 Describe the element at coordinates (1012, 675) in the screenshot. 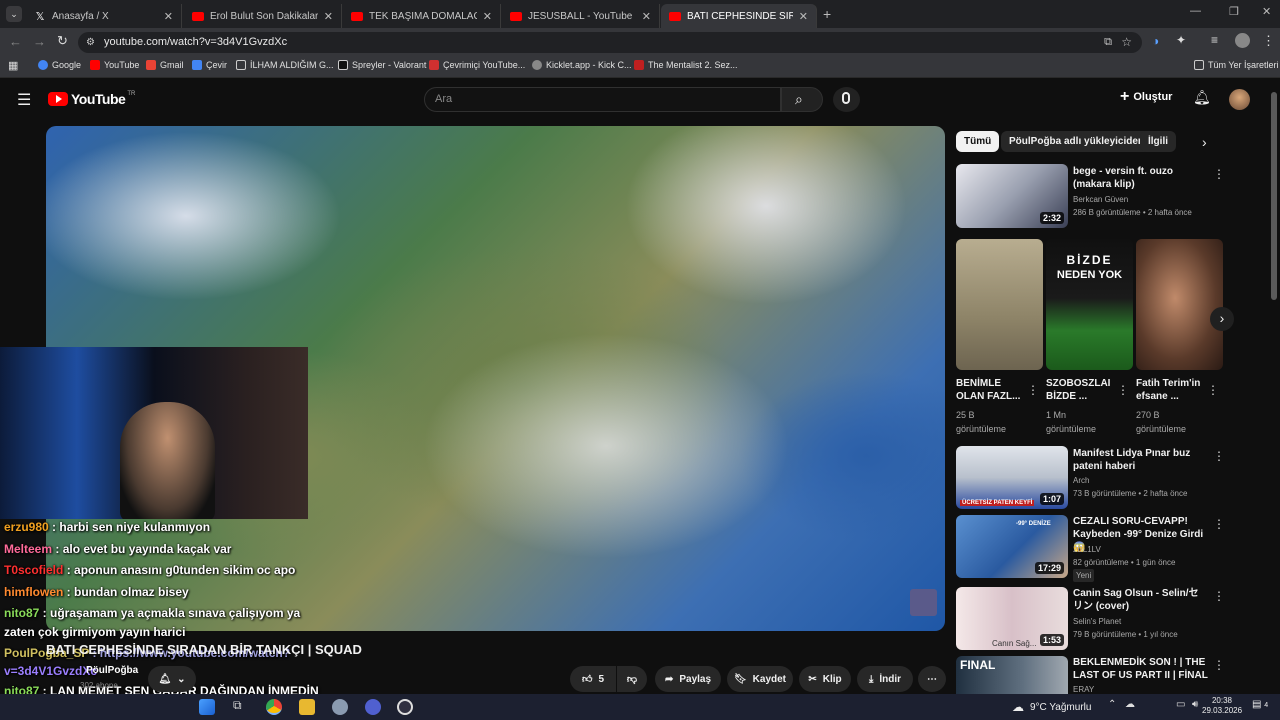

I see `video-thumbnail: FINAL` at that location.